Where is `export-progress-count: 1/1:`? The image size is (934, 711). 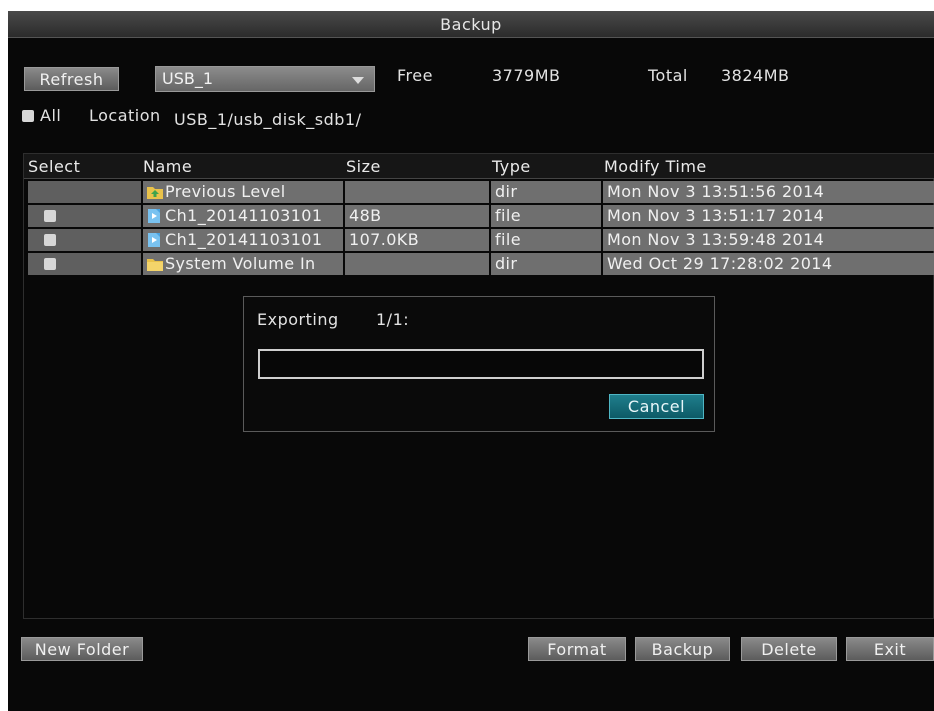
export-progress-count: 1/1: is located at coordinates (393, 319).